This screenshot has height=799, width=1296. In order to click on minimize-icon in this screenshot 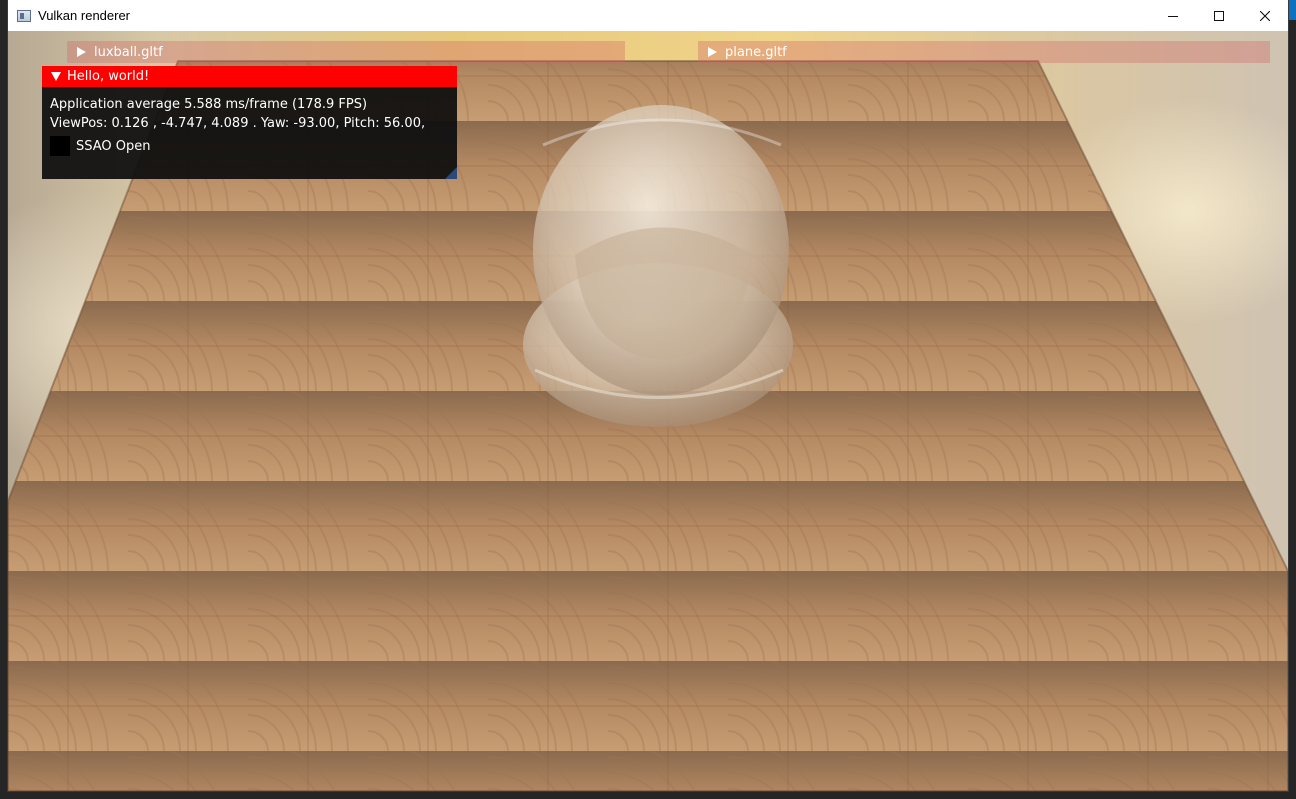, I will do `click(1173, 16)`.